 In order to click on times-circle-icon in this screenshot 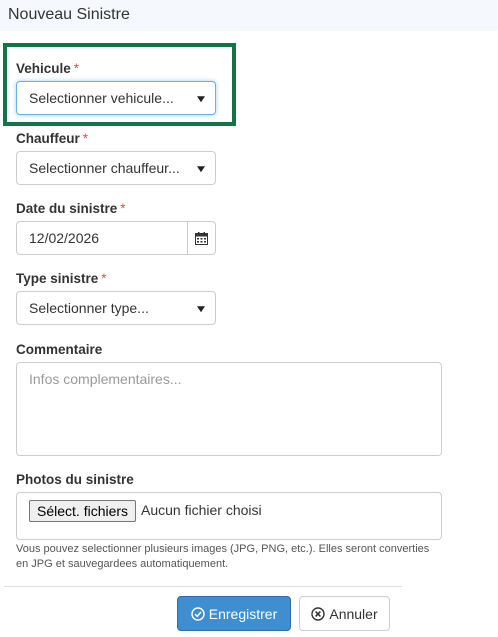, I will do `click(318, 613)`.